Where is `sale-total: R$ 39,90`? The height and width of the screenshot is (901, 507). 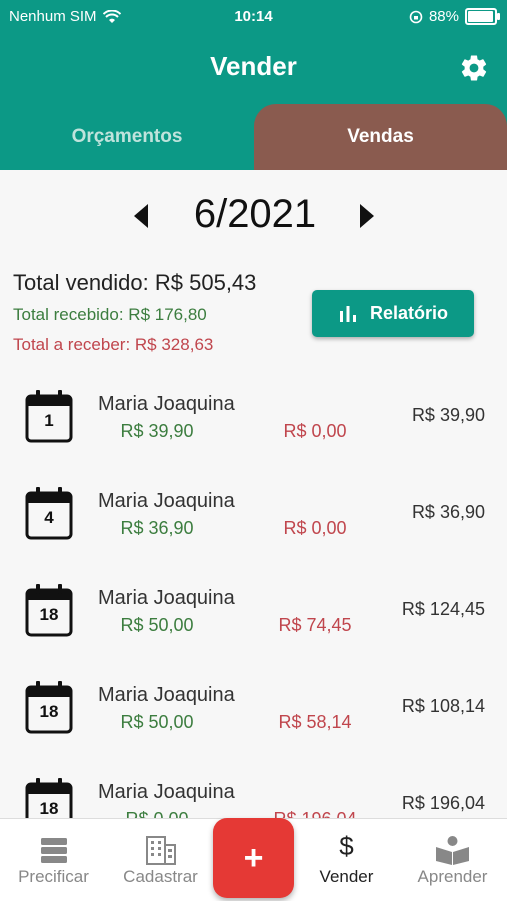
sale-total: R$ 39,90 is located at coordinates (448, 415).